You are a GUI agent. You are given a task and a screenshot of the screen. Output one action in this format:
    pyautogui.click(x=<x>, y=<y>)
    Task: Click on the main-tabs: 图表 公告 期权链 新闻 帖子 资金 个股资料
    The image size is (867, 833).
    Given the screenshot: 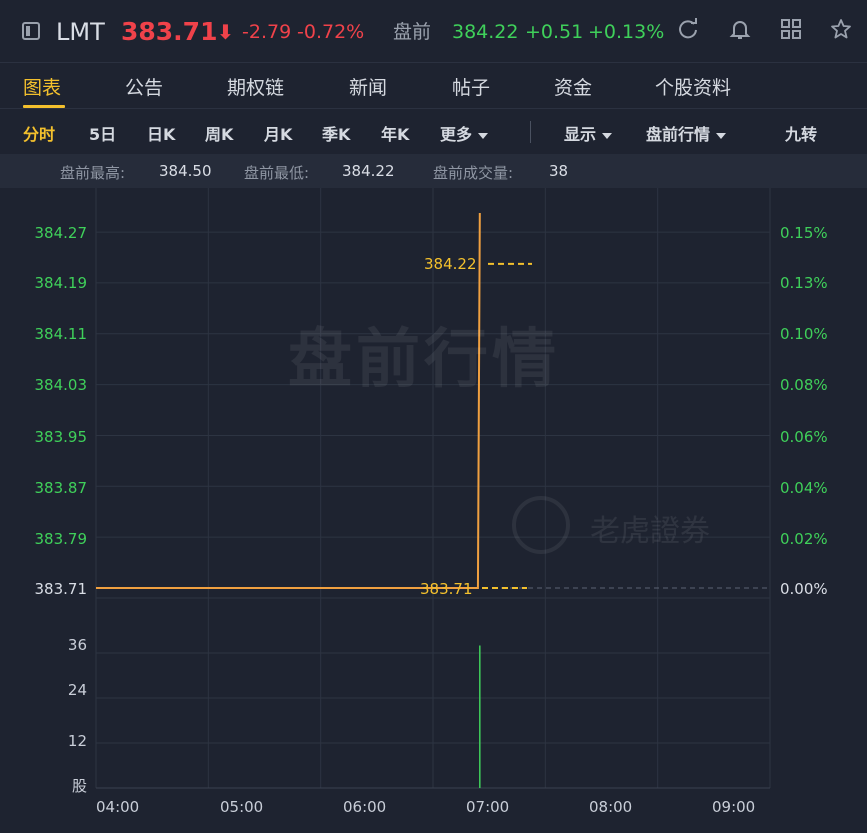 What is the action you would take?
    pyautogui.click(x=433, y=85)
    